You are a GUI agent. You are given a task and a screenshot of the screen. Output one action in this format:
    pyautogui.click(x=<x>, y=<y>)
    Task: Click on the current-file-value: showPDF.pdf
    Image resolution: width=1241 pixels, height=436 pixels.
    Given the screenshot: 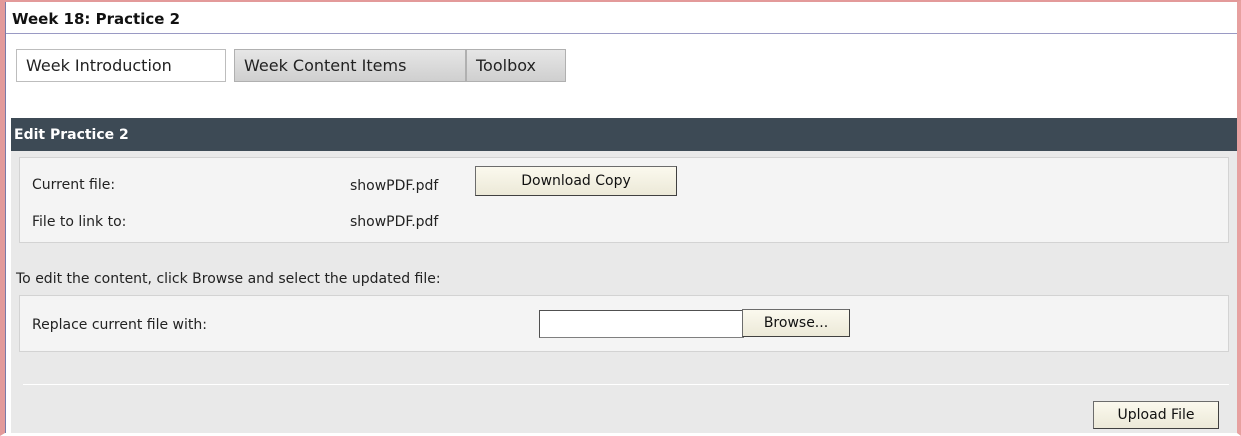 What is the action you would take?
    pyautogui.click(x=394, y=186)
    